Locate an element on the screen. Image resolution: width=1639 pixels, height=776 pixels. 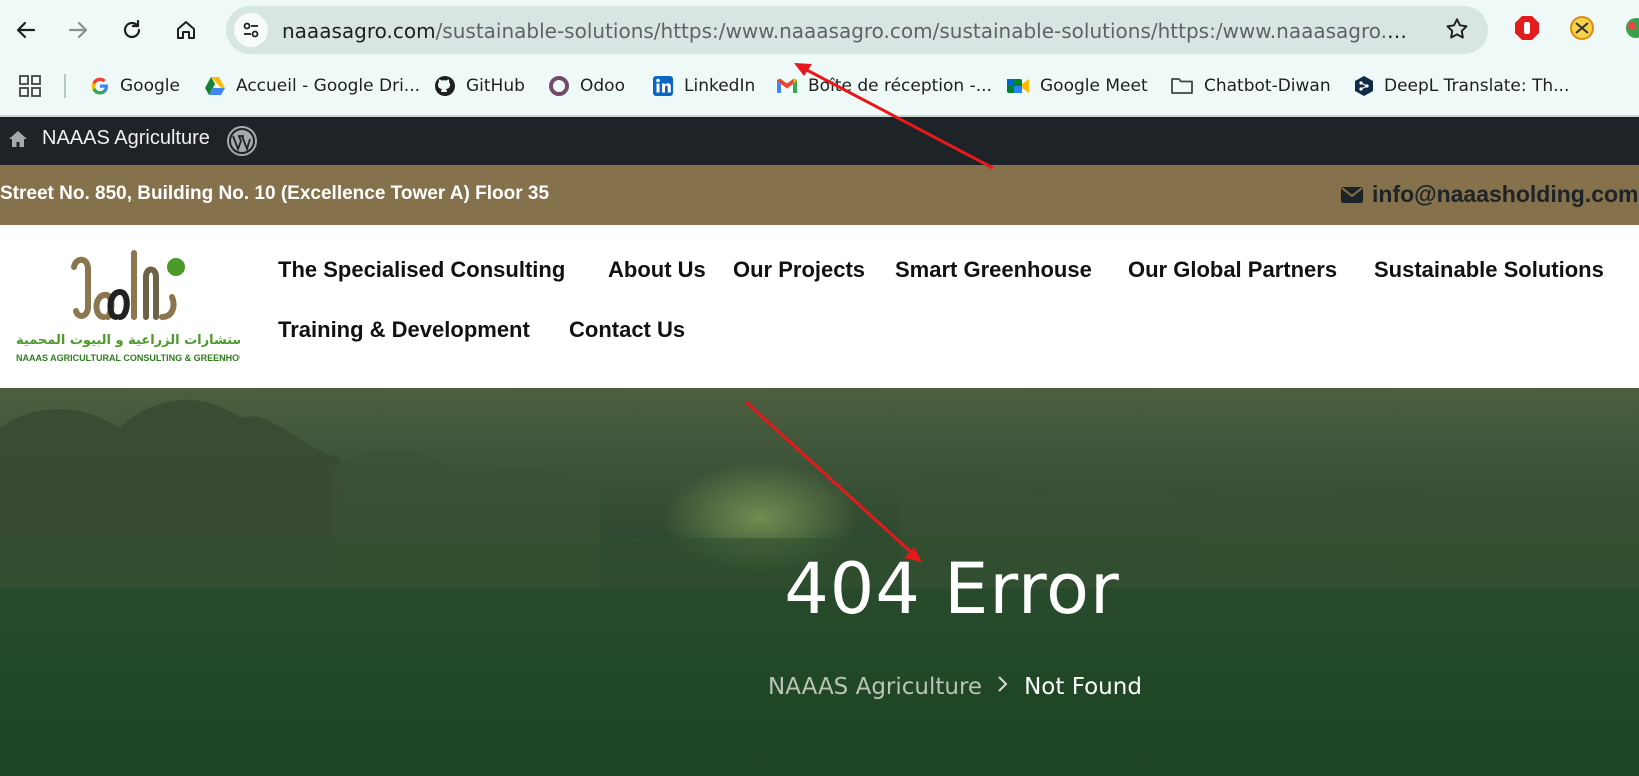
bookmark-folder-chatbot: Chatbot-Diwan is located at coordinates (1250, 86).